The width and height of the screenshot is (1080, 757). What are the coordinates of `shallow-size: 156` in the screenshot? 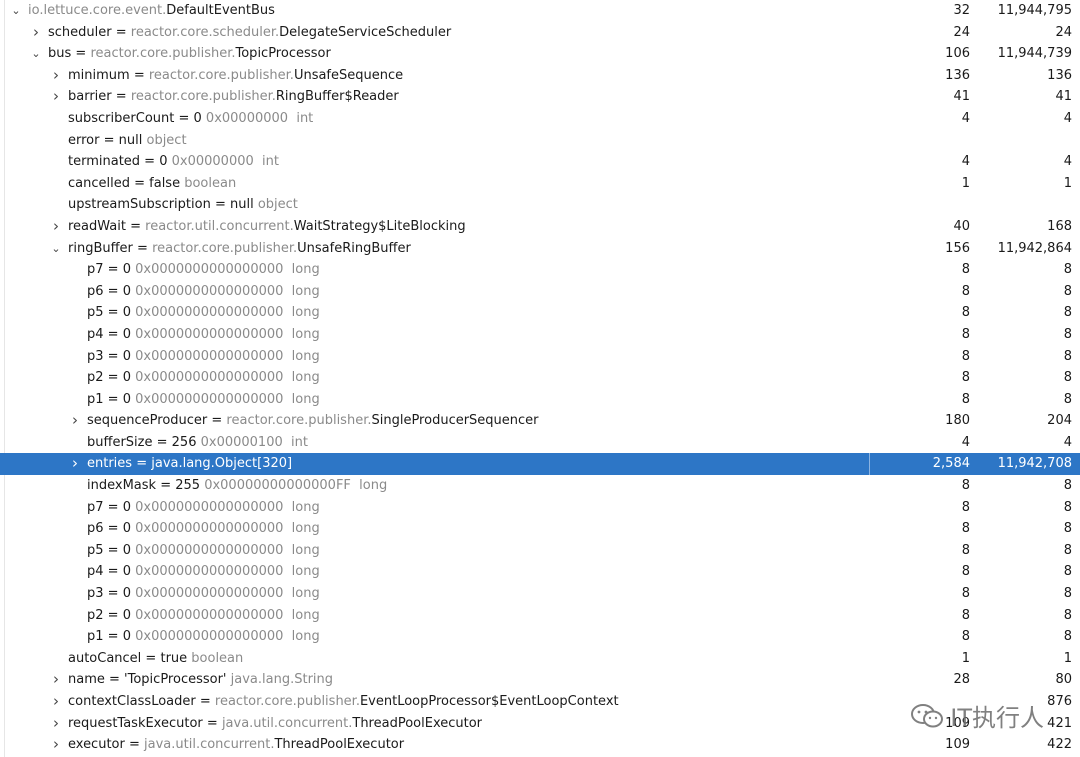 It's located at (957, 248).